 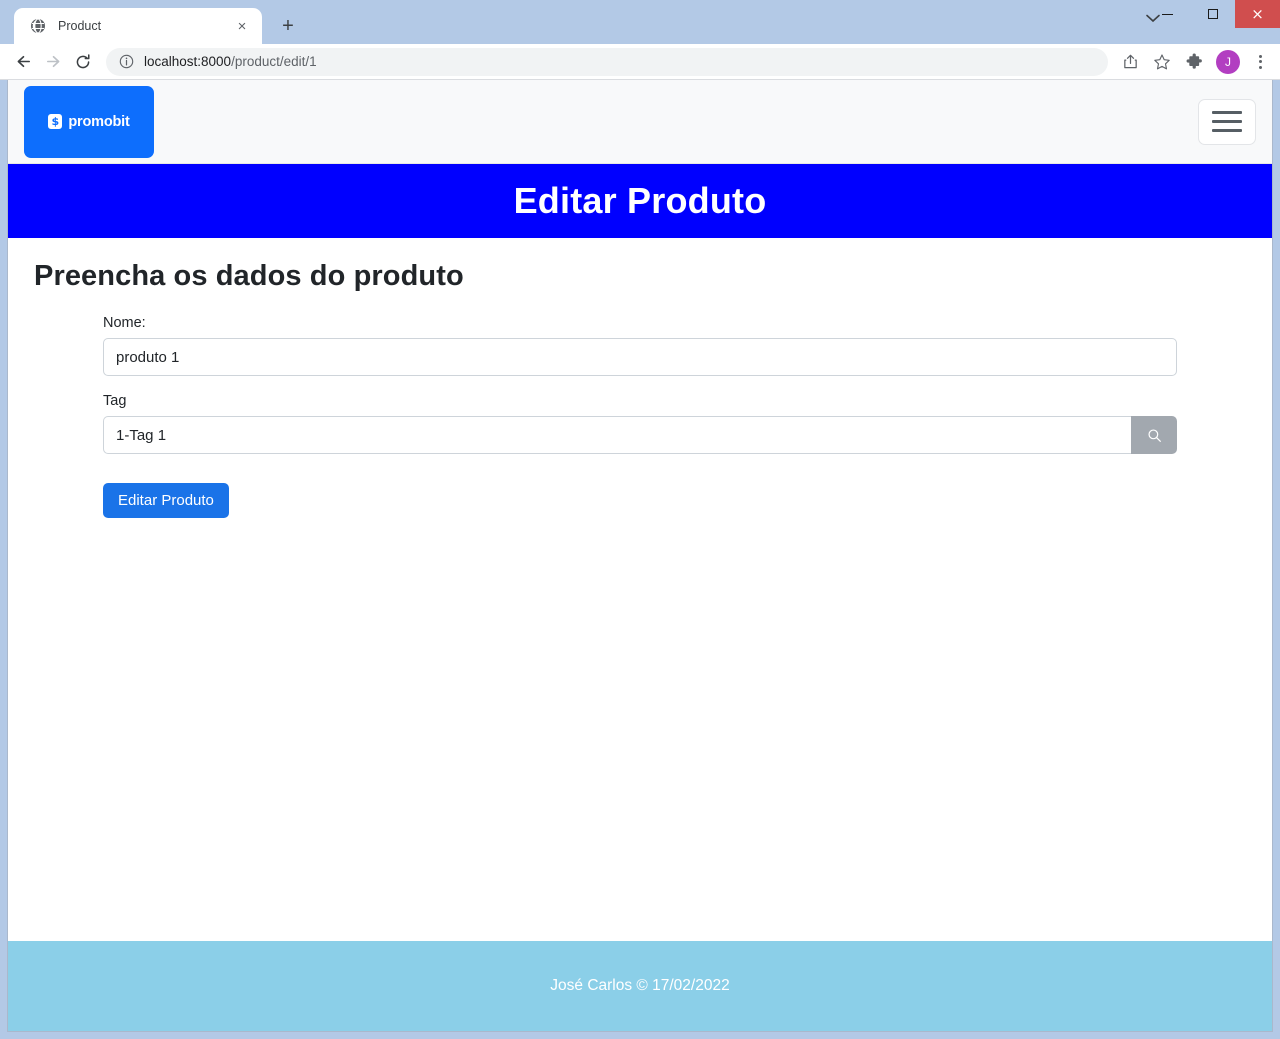 I want to click on submit-button: Editar Produto, so click(x=166, y=500).